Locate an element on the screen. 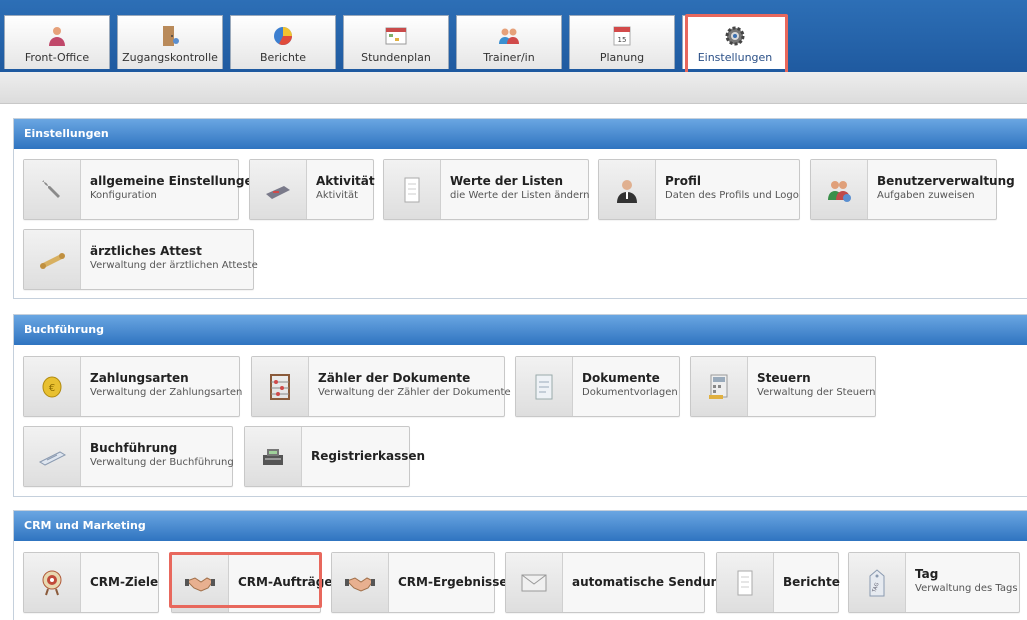 The width and height of the screenshot is (1027, 620). card-crm-ziele: CRM-Ziele is located at coordinates (91, 582).